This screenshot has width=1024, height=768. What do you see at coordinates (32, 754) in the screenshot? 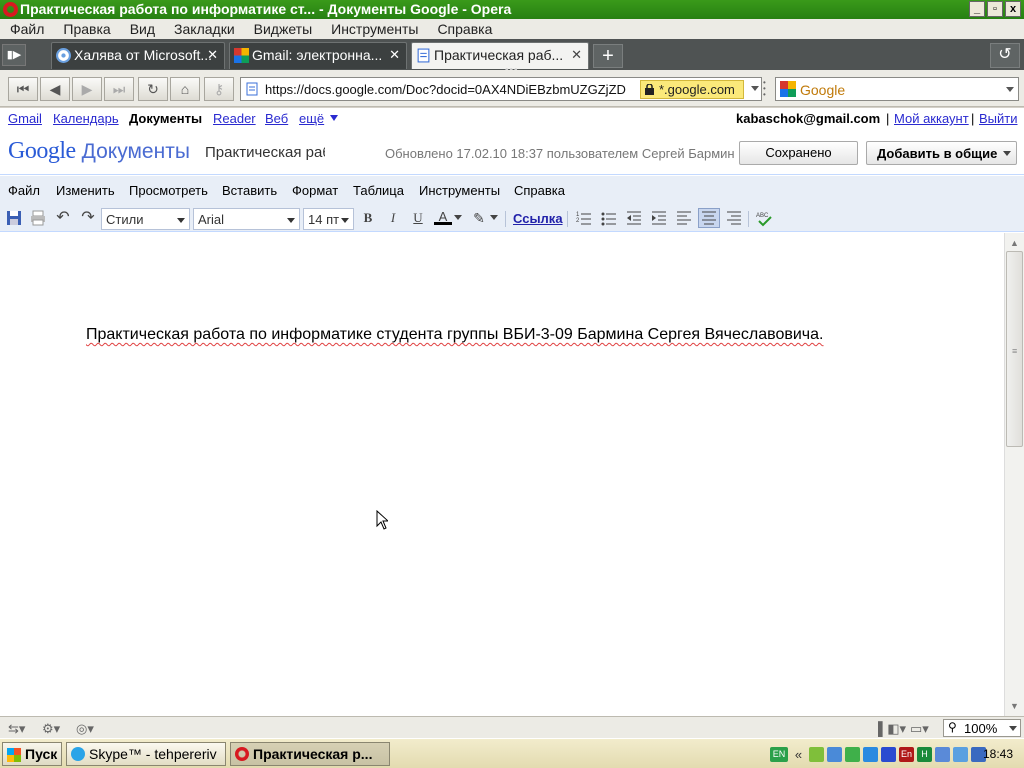
I see `start-button: Пуск` at bounding box center [32, 754].